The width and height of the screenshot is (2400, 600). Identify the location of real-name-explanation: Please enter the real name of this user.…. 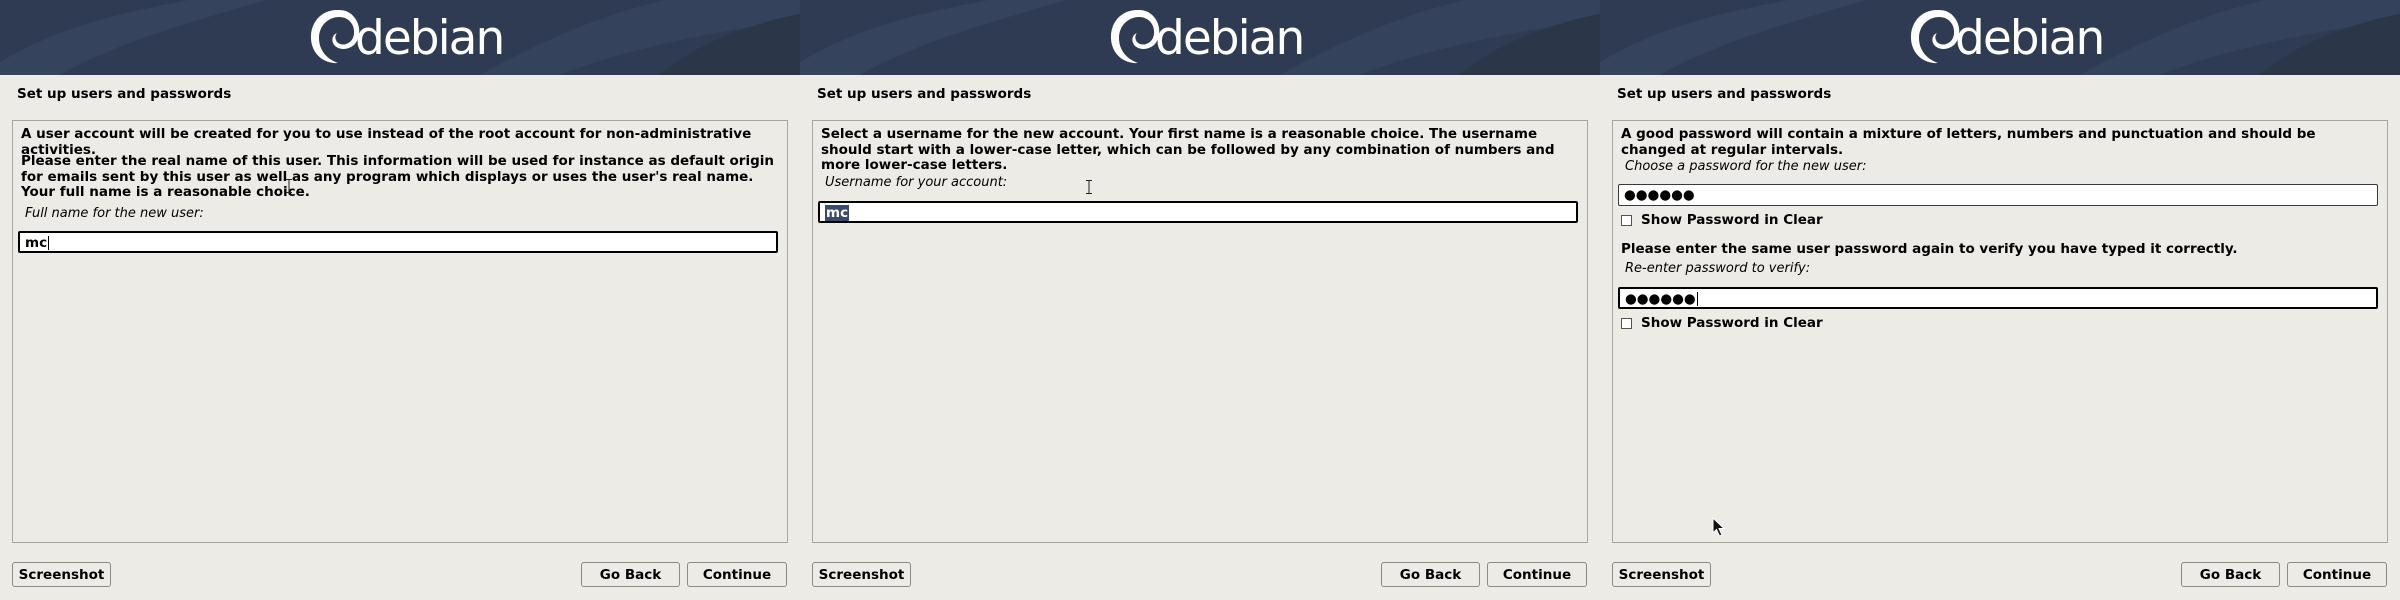
(397, 176).